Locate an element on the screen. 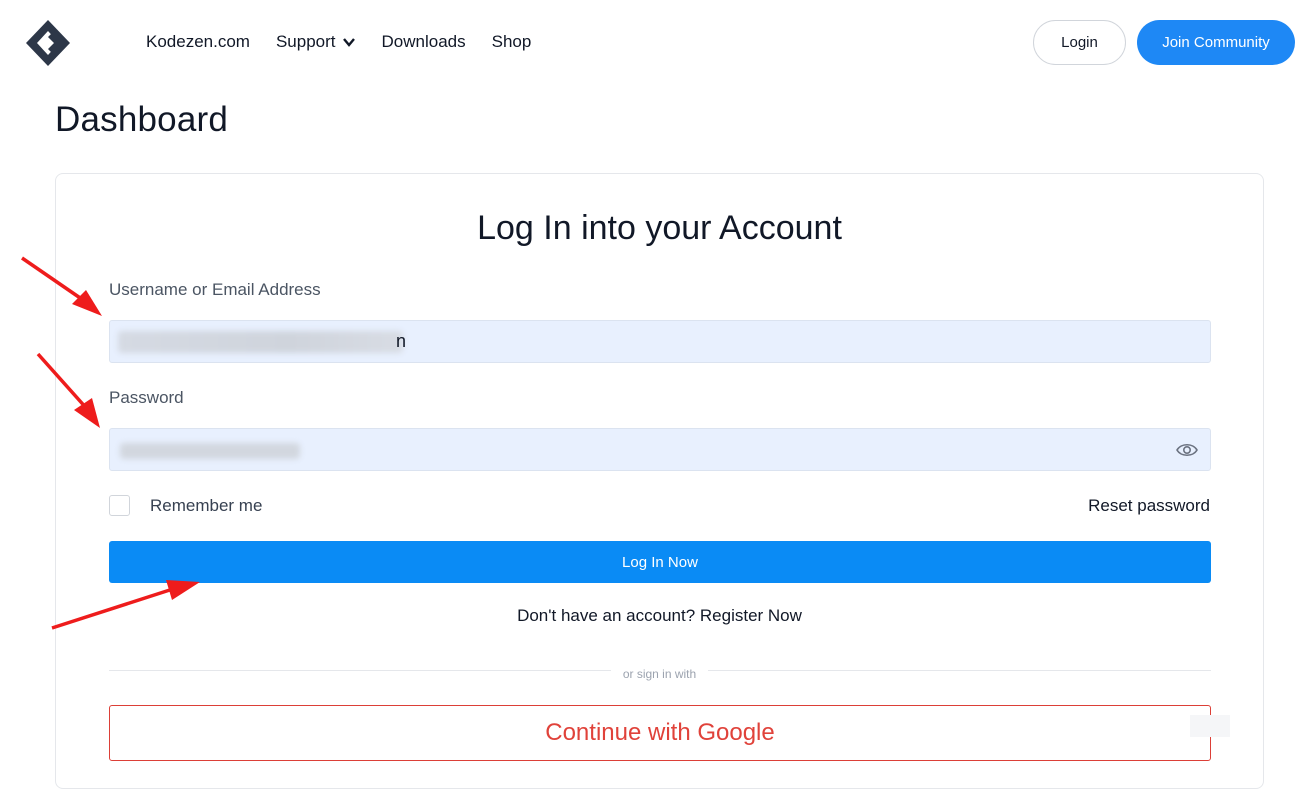  password-input is located at coordinates (660, 449).